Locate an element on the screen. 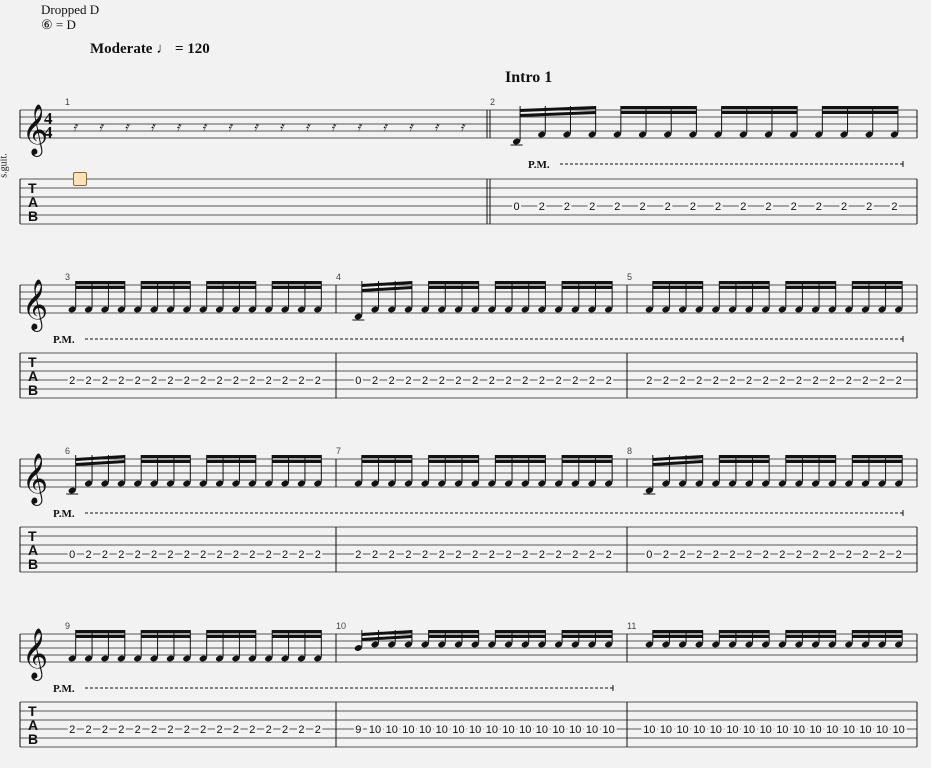  measure-number: 8 is located at coordinates (629, 451).